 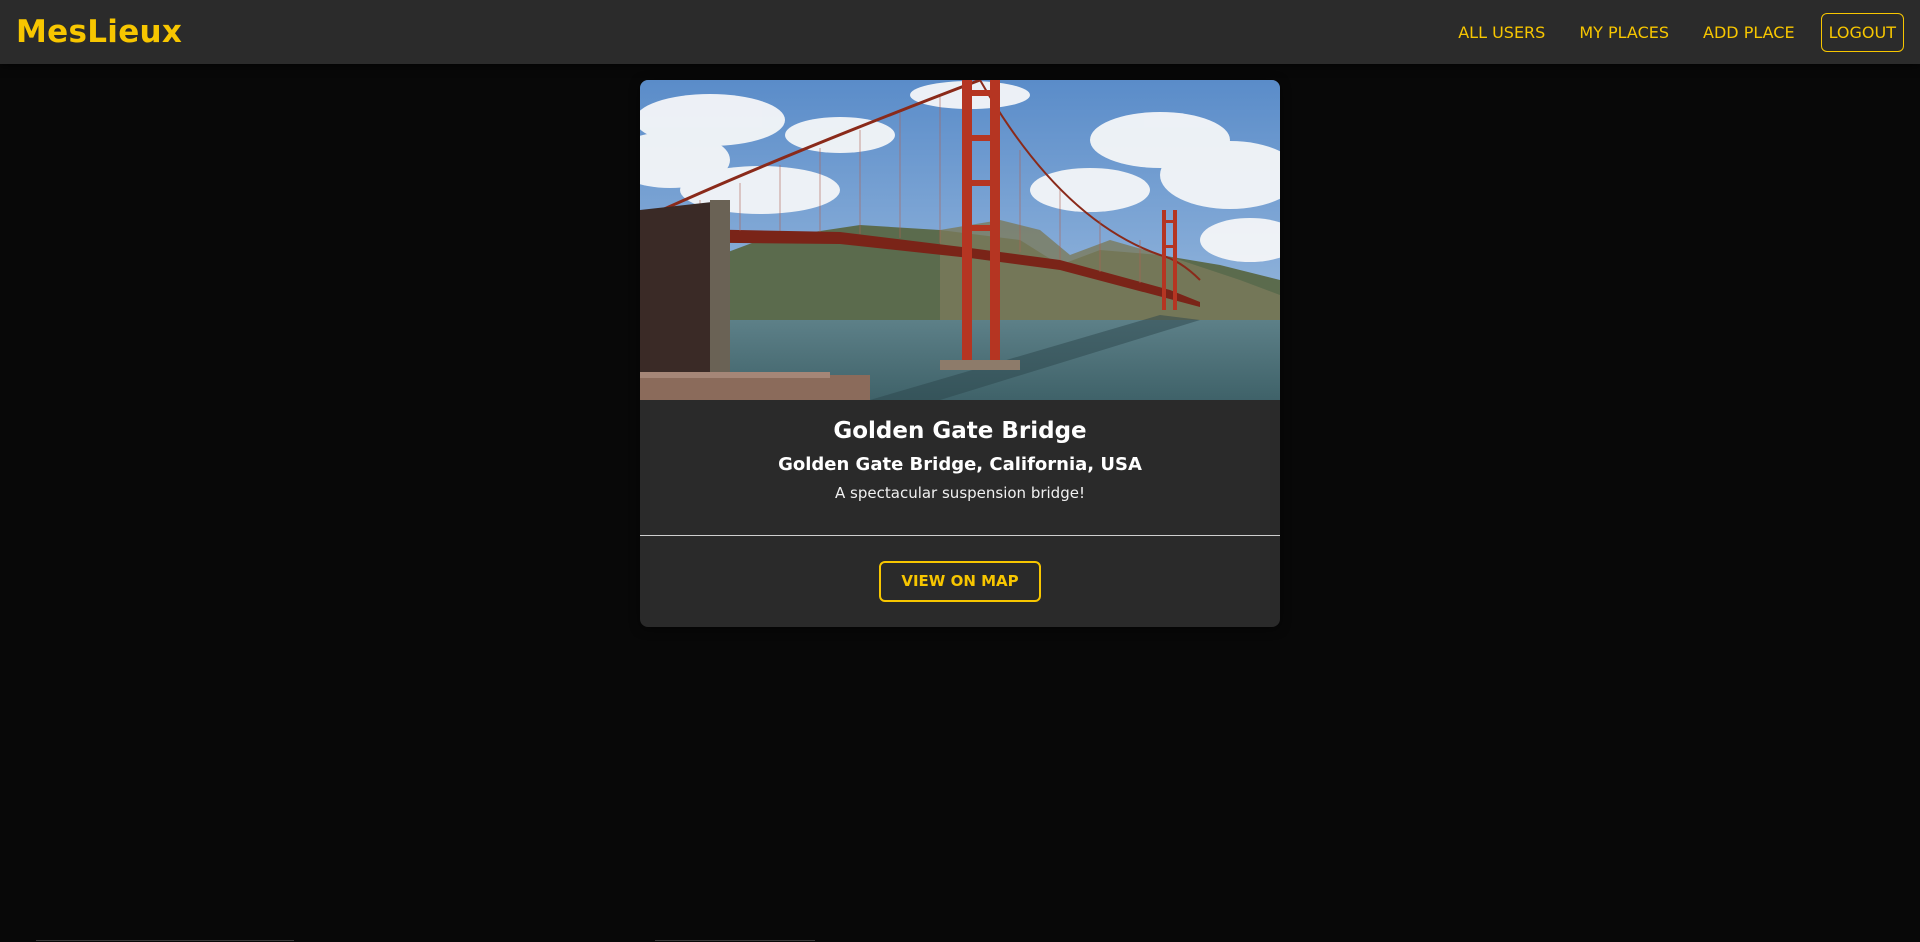 I want to click on place-actions: VIEW ON MAP, so click(x=960, y=581).